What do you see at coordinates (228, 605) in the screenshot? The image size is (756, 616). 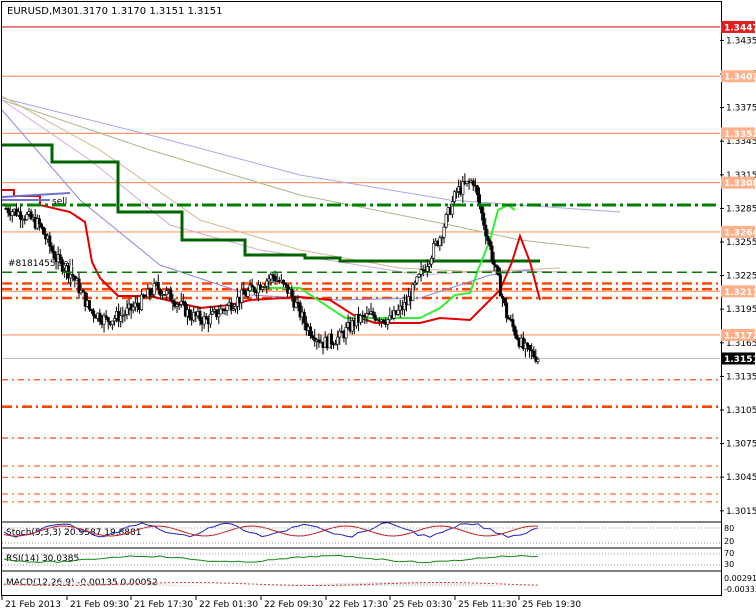 I see `time-tick-label: 22 Feb 01:30` at bounding box center [228, 605].